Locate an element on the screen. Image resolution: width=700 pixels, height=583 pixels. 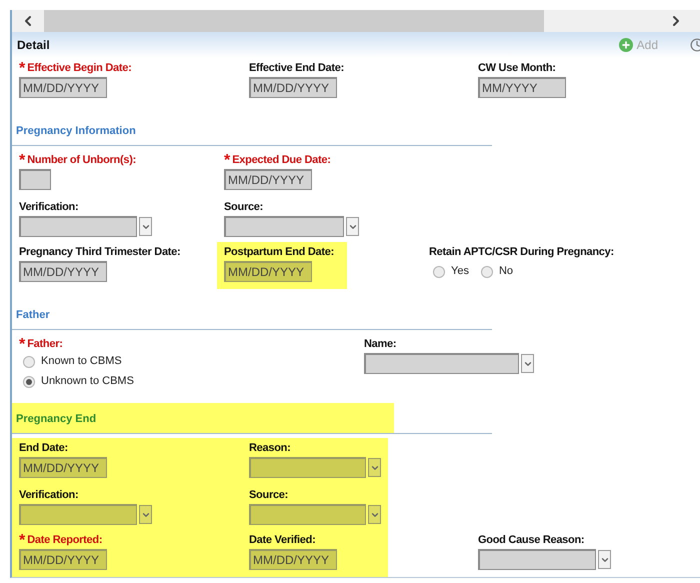
text-field is located at coordinates (35, 179).